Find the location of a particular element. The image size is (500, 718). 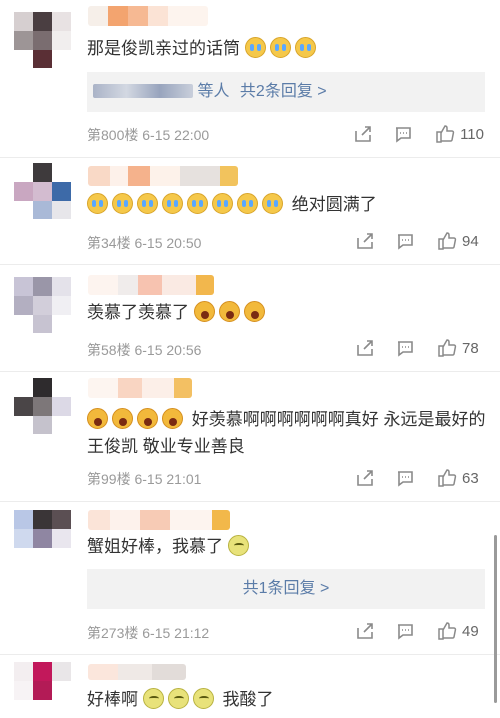

comment-meta: 第800楼 6-15 22:00 is located at coordinates (148, 135).